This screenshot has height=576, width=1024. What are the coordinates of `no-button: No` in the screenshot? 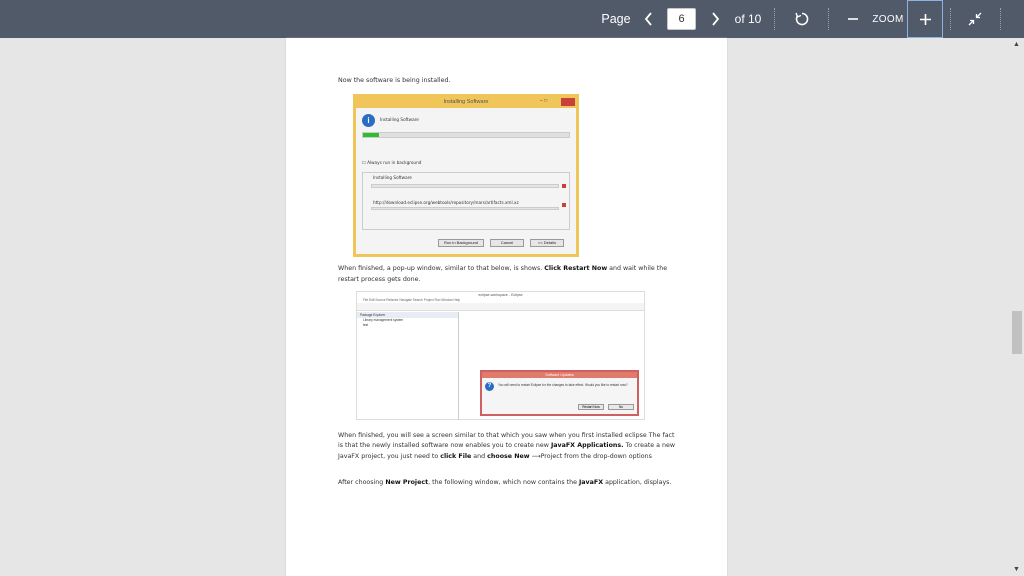 It's located at (621, 407).